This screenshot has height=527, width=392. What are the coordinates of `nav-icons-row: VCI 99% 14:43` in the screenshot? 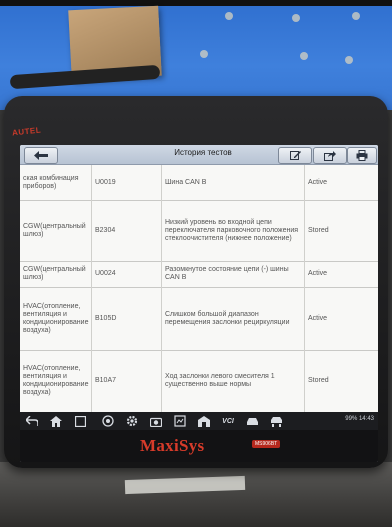 It's located at (199, 421).